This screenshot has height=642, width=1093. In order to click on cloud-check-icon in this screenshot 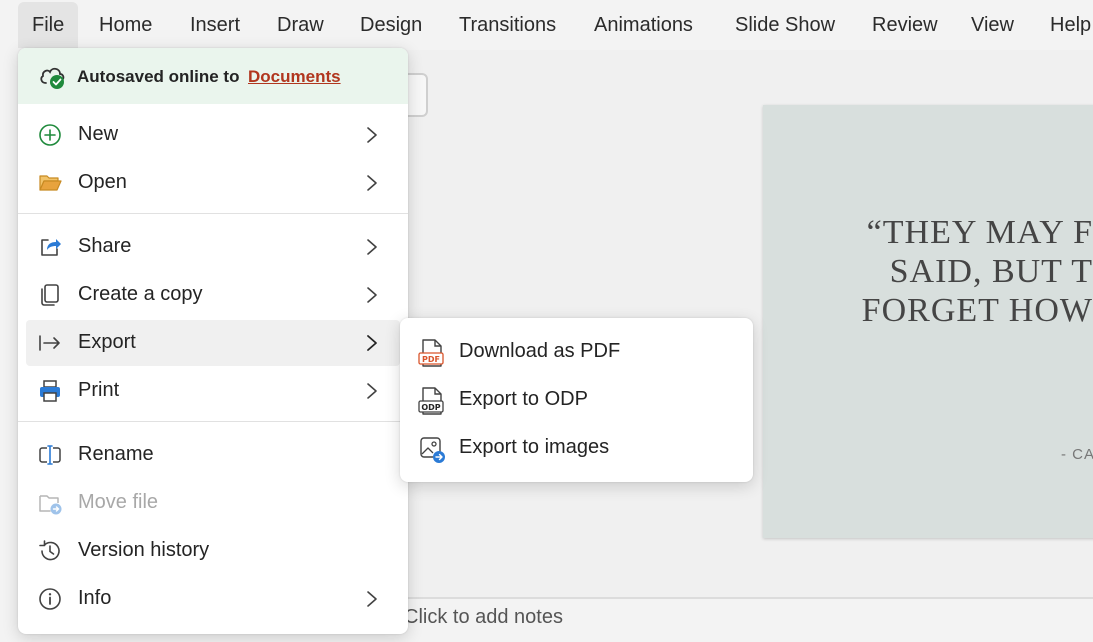, I will do `click(52, 78)`.